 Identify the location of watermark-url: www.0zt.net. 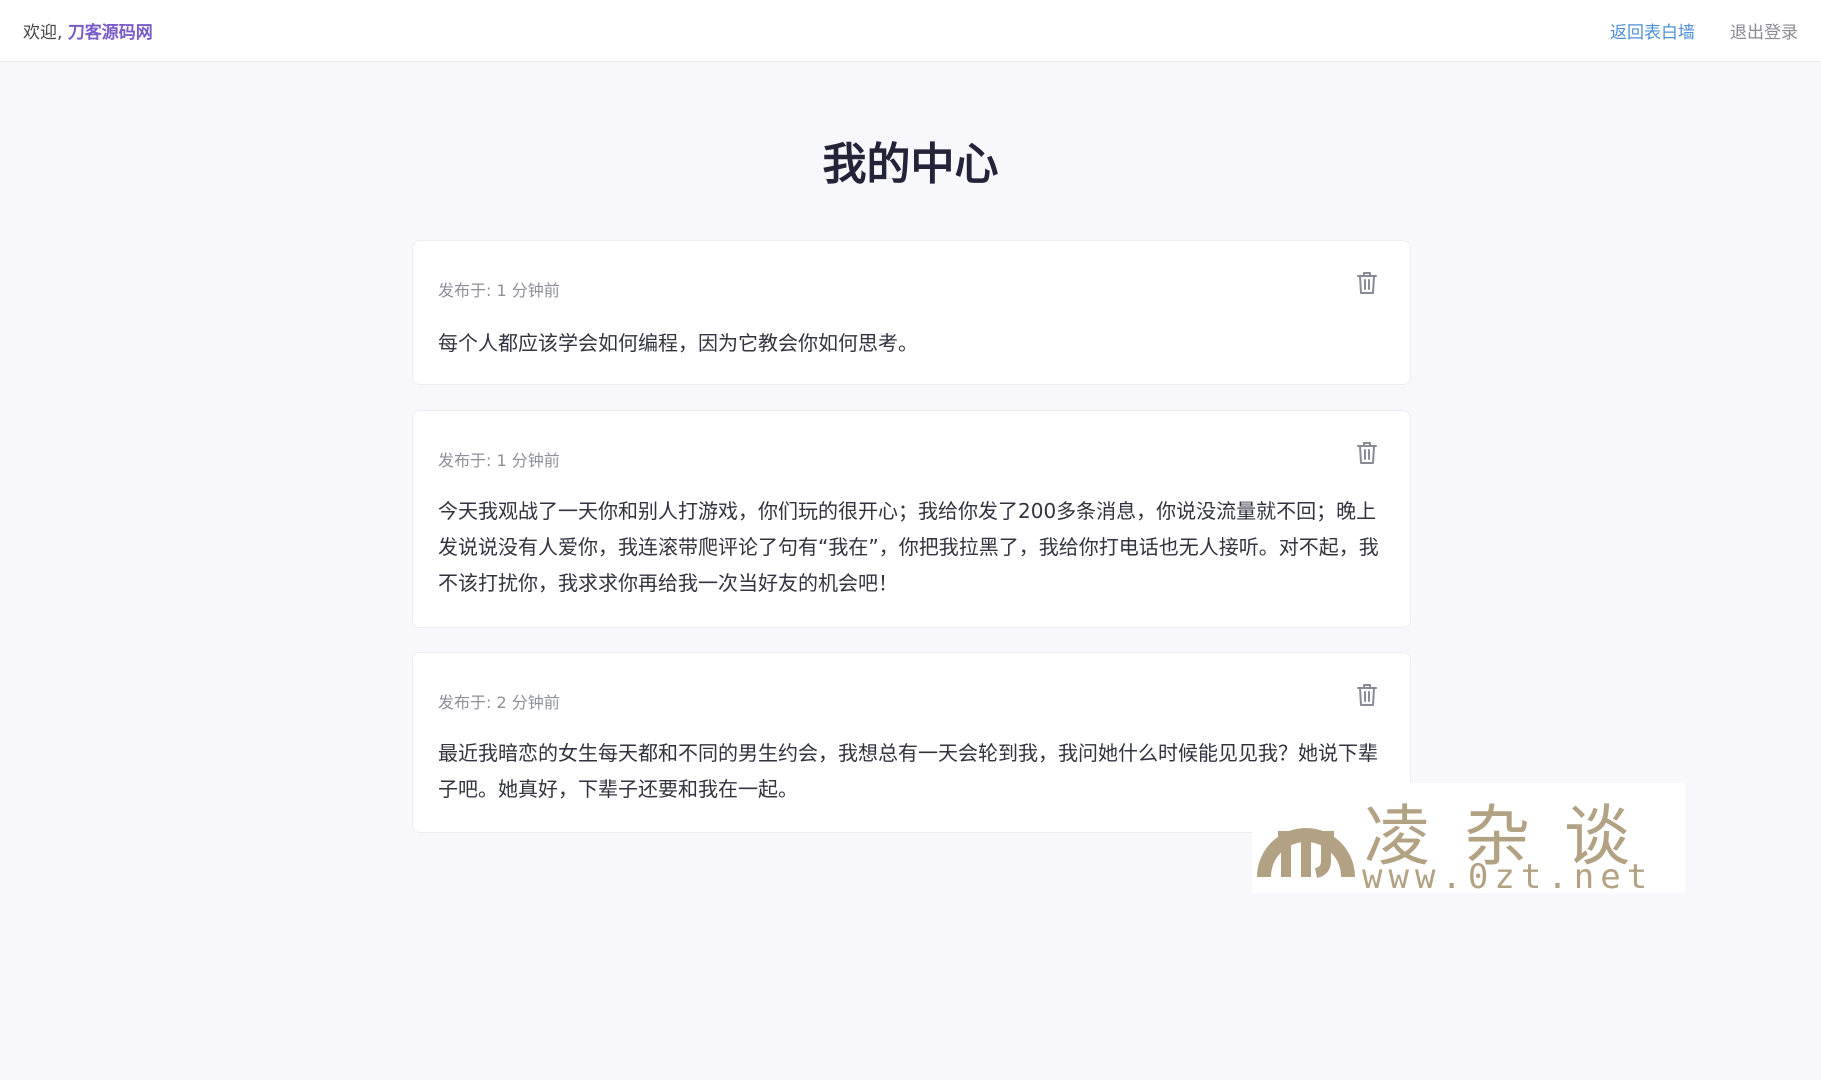
(1508, 877).